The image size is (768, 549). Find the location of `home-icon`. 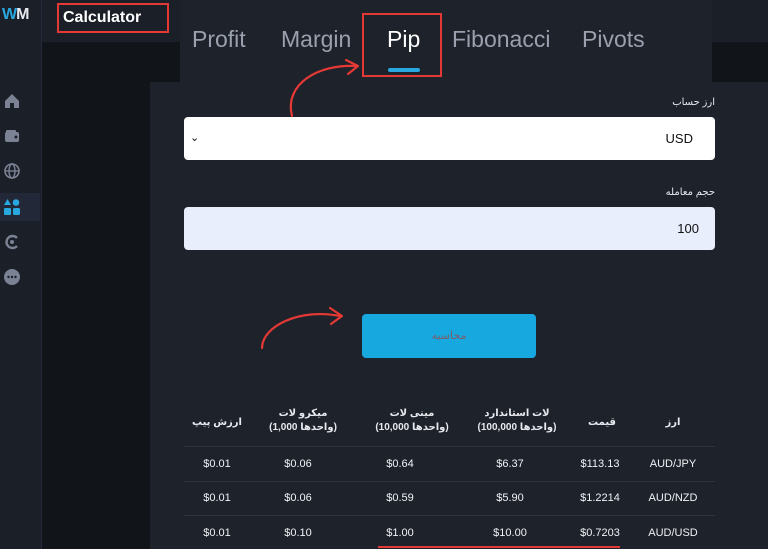

home-icon is located at coordinates (12, 101).